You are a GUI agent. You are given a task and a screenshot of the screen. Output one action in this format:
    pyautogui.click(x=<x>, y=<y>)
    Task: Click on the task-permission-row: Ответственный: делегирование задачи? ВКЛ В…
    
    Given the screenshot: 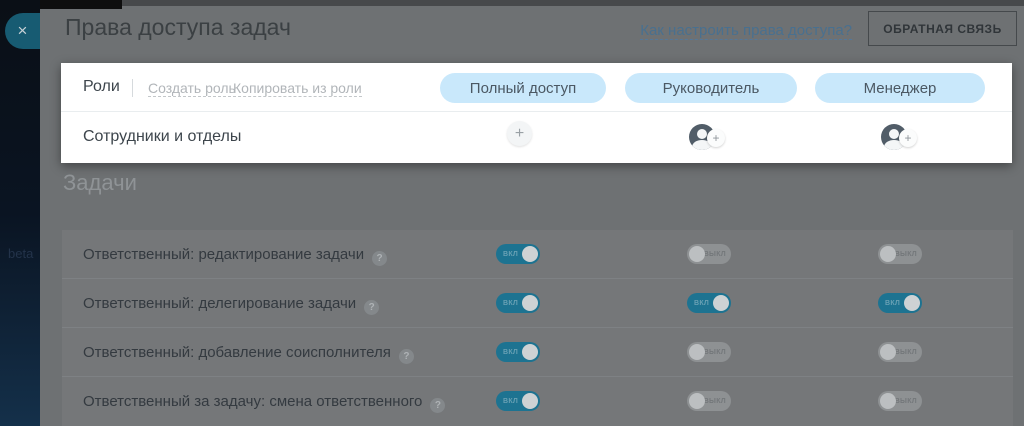 What is the action you would take?
    pyautogui.click(x=537, y=303)
    